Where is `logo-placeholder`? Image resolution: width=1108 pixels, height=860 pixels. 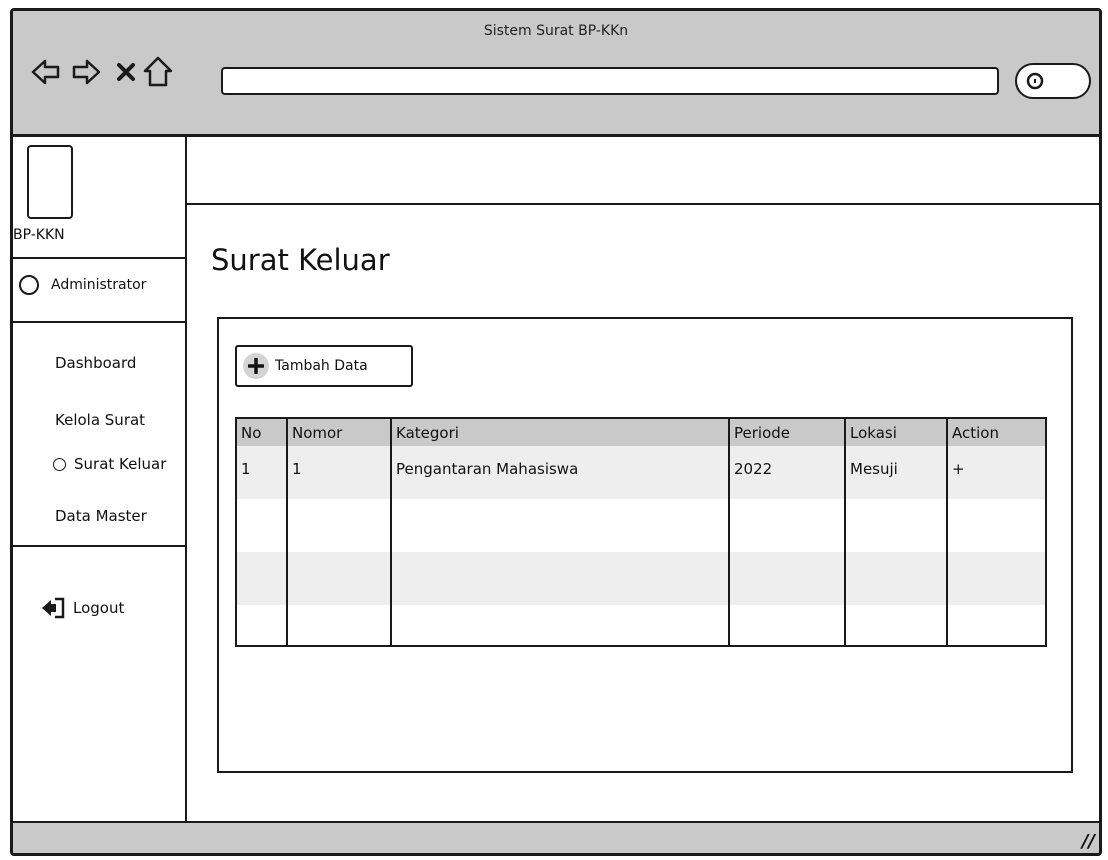 logo-placeholder is located at coordinates (50, 182).